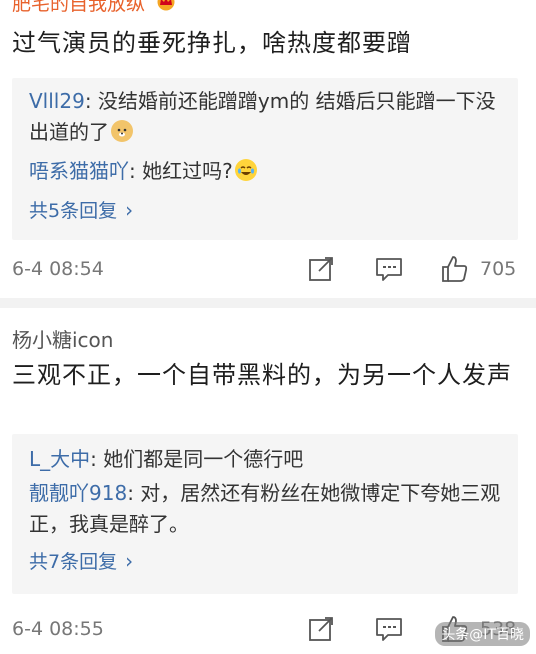 The width and height of the screenshot is (536, 654). I want to click on reply-text: 她红过吗?, so click(187, 171).